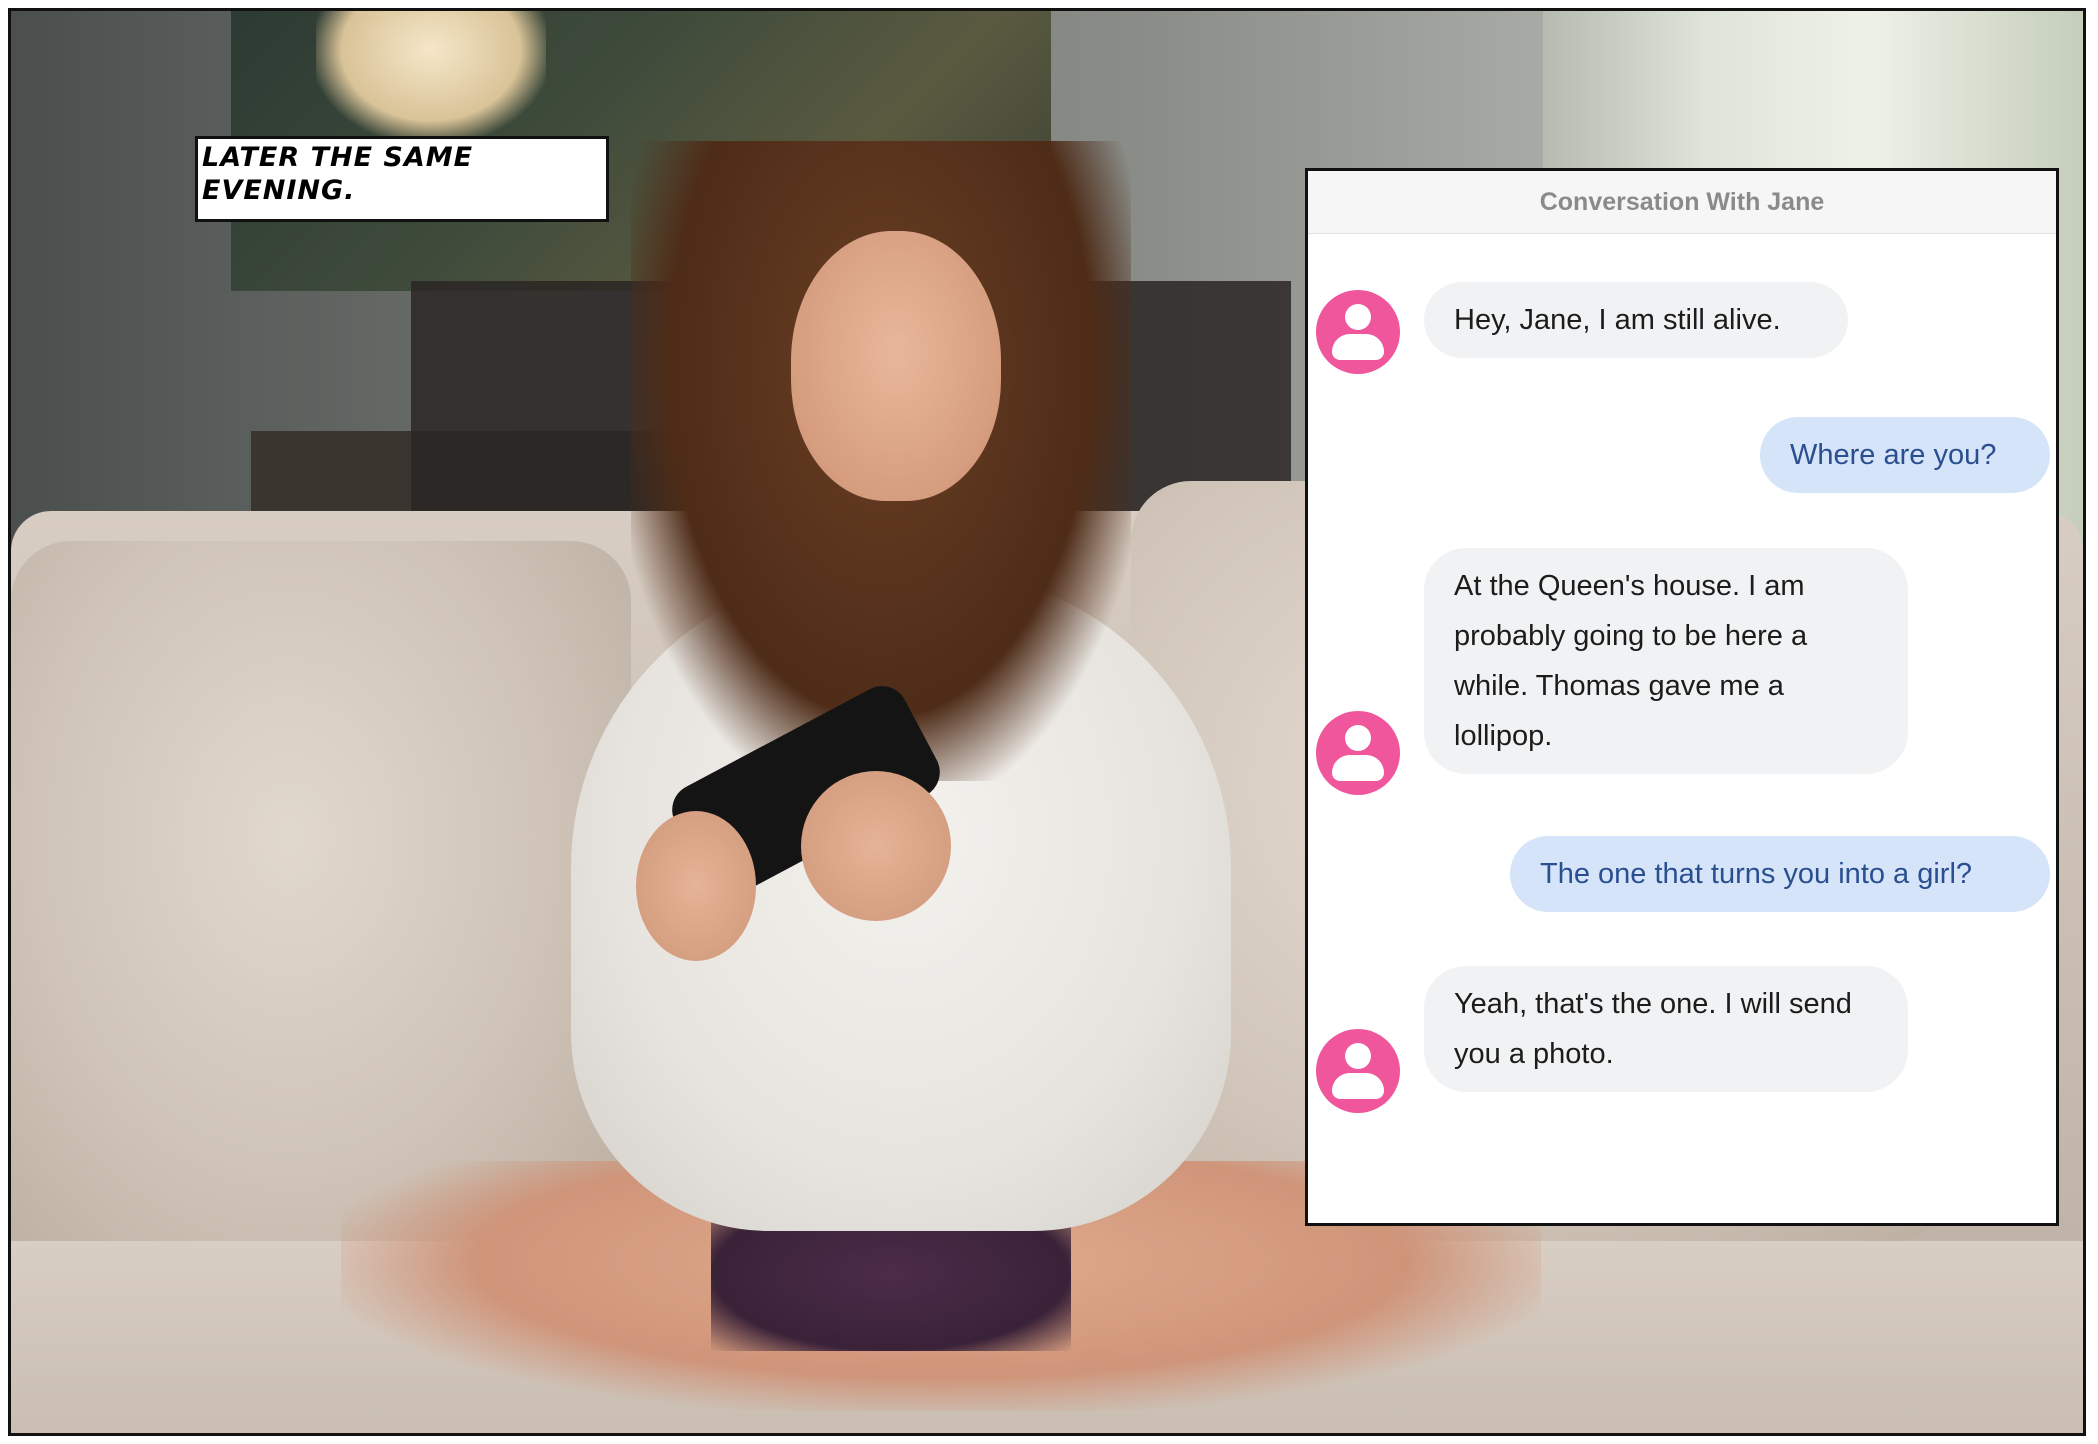 This screenshot has width=2098, height=1444. I want to click on figure-hand-left, so click(696, 886).